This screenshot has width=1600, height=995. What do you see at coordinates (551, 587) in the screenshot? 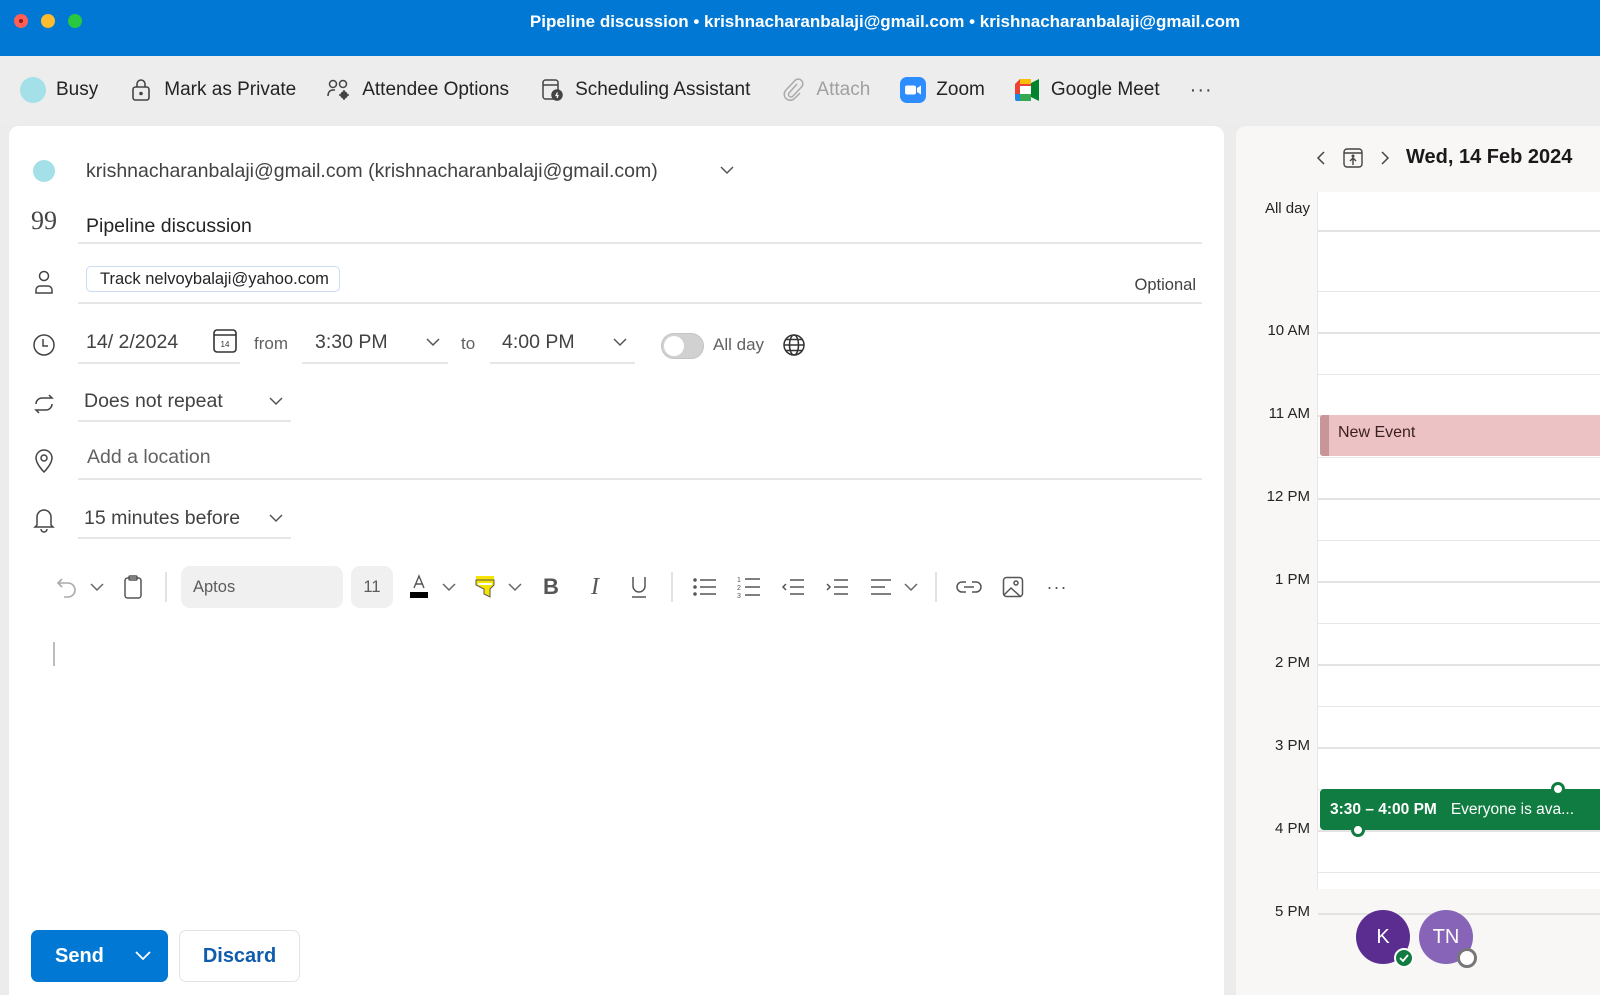
I see `bold-icon: B` at bounding box center [551, 587].